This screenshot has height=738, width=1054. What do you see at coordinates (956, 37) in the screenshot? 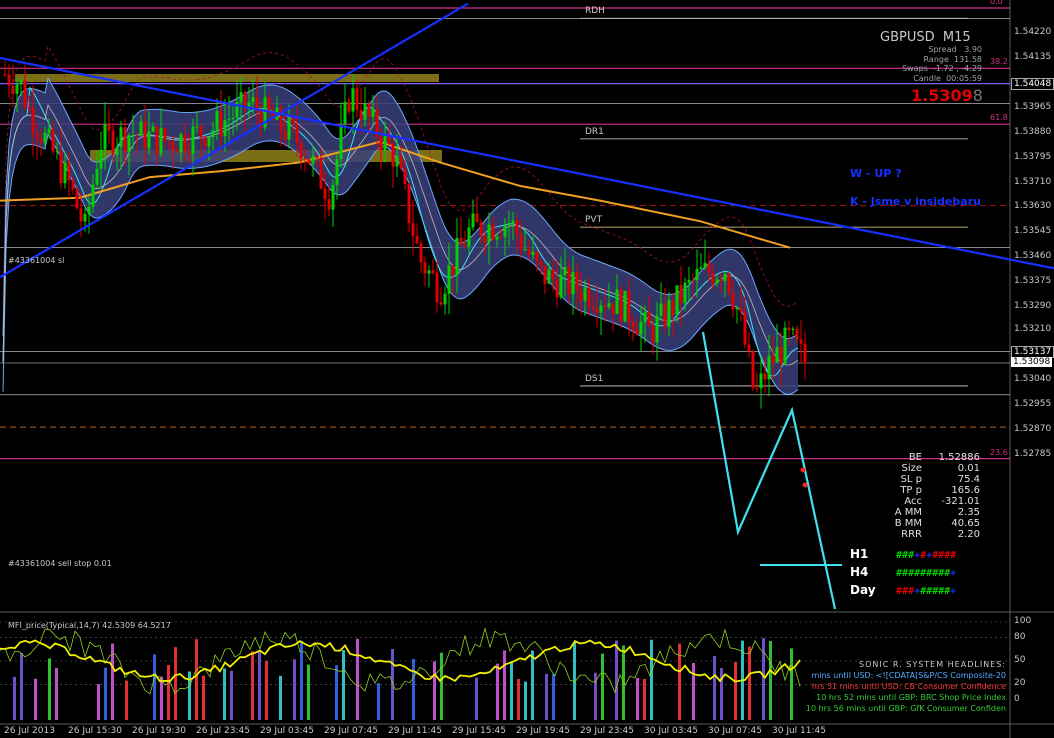
I see `timeframe: M15` at bounding box center [956, 37].